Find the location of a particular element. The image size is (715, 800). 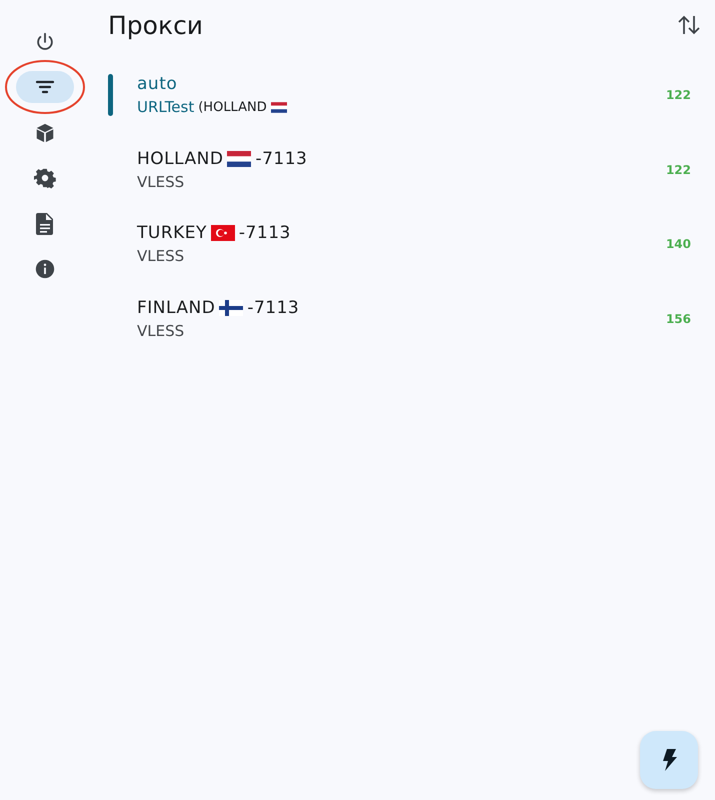

proxy-item: FINLAND -7113 VLESS 156 is located at coordinates (404, 319).